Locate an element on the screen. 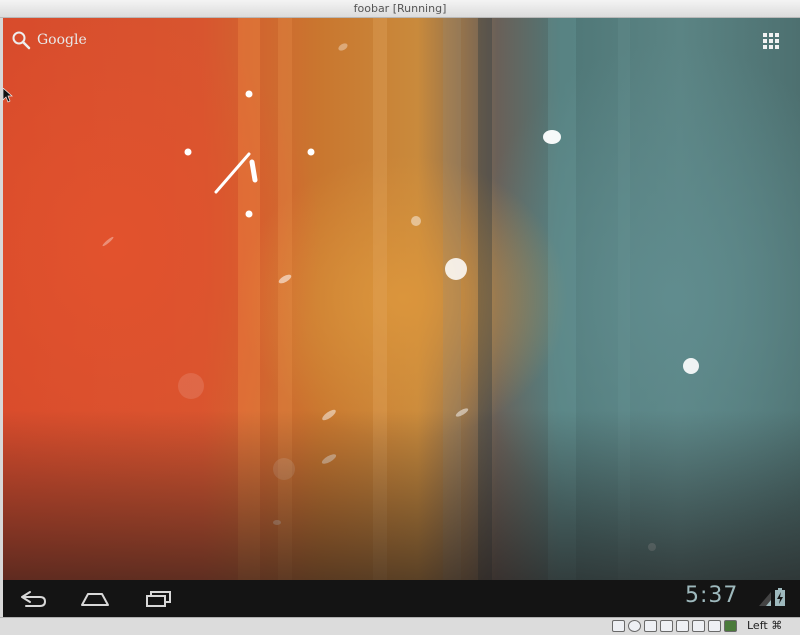 This screenshot has width=800, height=635. hard-disk-icon is located at coordinates (618, 626).